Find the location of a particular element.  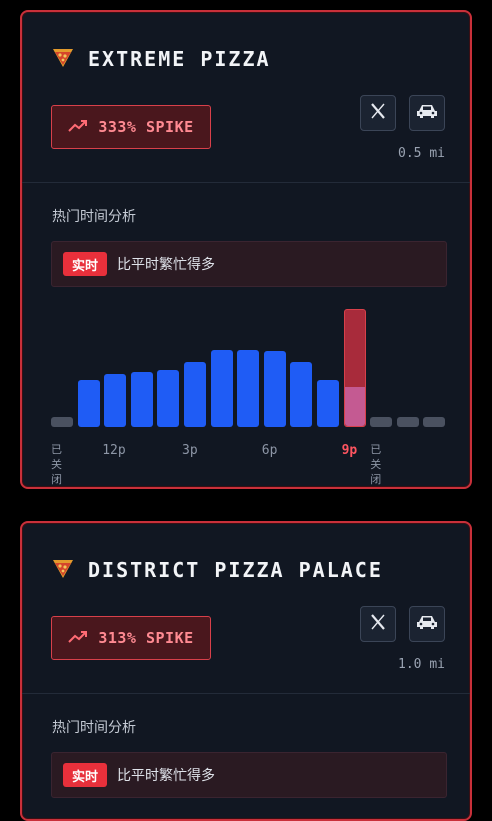

card-header: EXTREME PIZZA is located at coordinates (161, 59).